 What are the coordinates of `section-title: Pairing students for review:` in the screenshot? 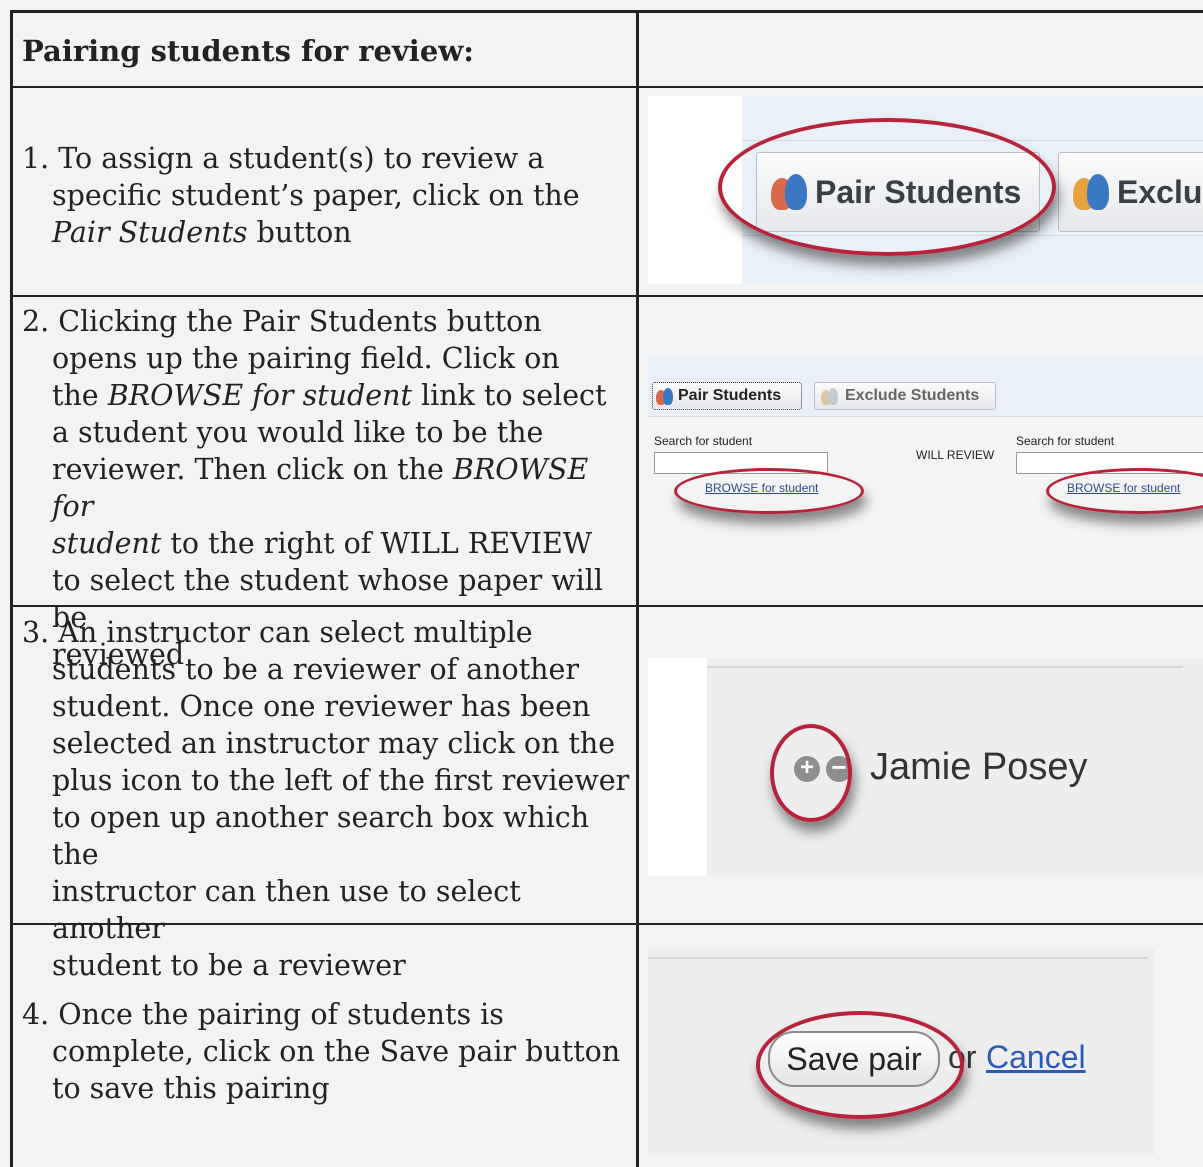 It's located at (248, 51).